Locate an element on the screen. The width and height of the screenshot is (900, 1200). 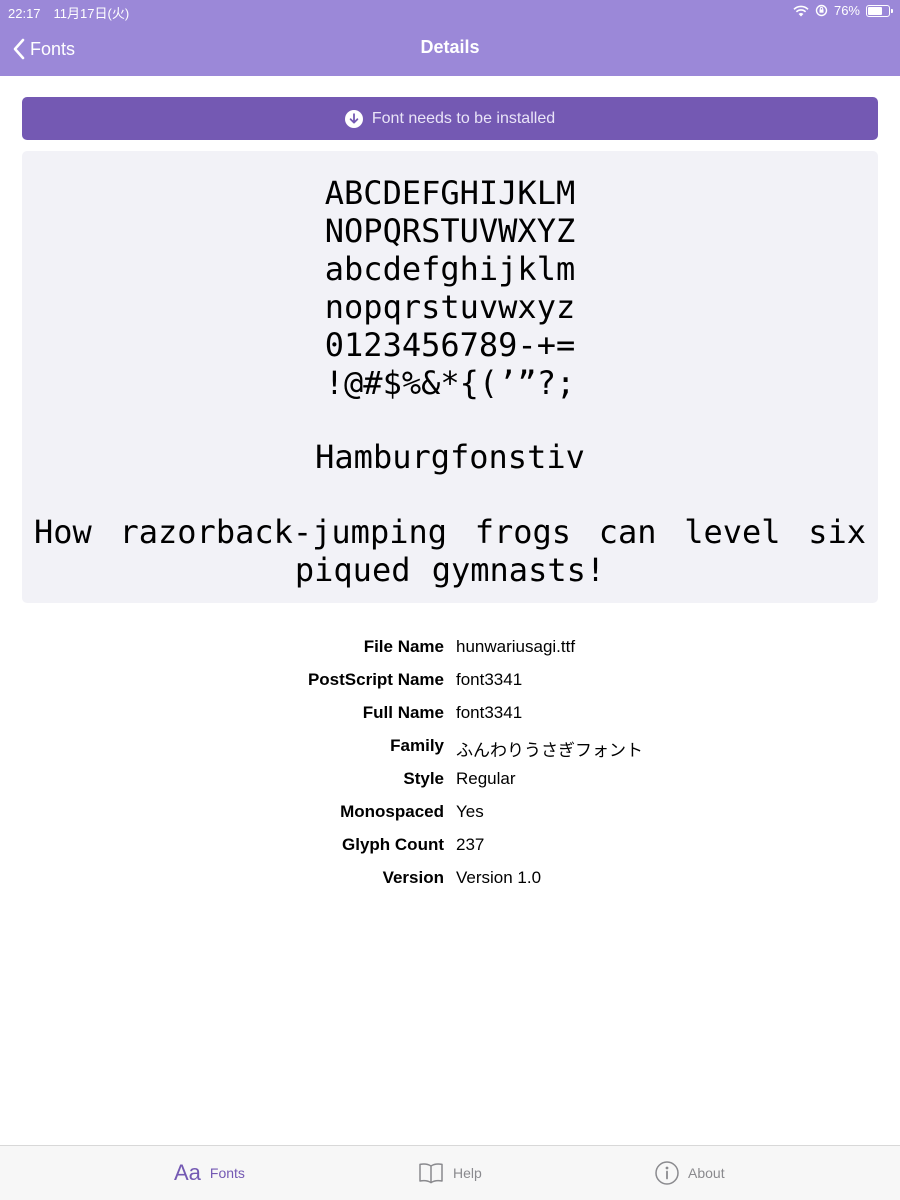
status-indicators: 76% is located at coordinates (843, 10).